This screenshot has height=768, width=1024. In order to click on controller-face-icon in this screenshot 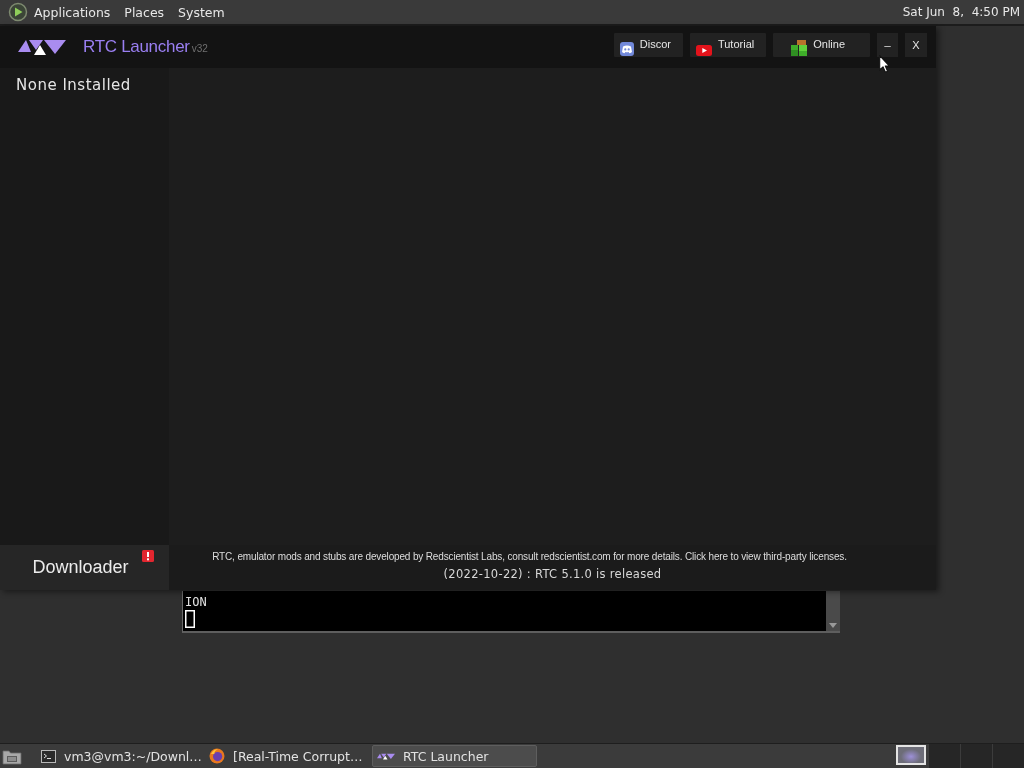, I will do `click(626, 49)`.